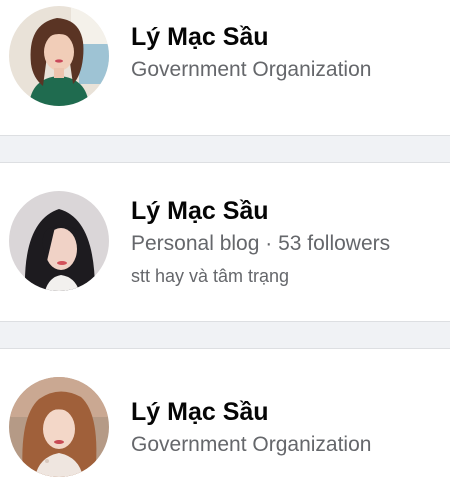 This screenshot has width=450, height=492. I want to click on result-description: stt hay và tâm trạng, so click(210, 276).